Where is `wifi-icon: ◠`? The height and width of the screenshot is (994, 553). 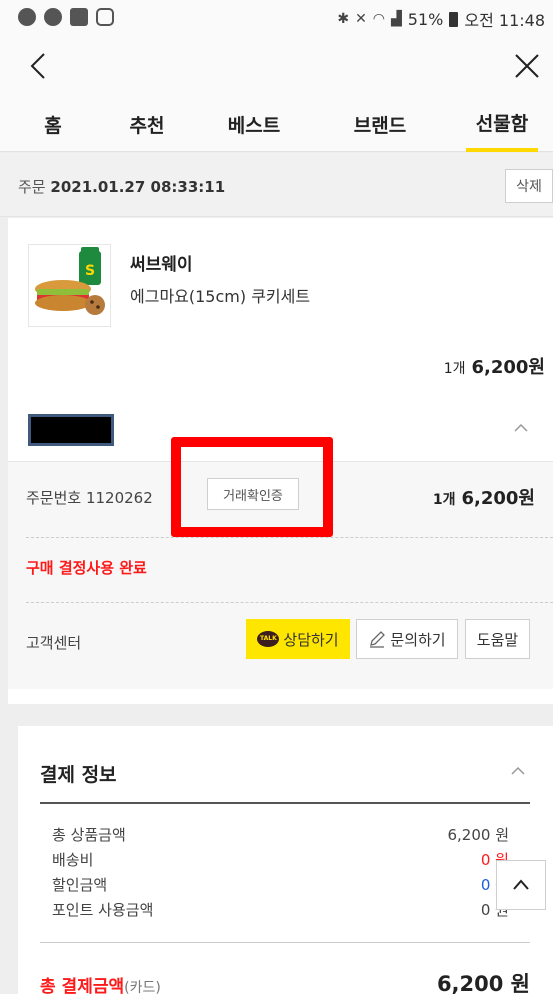
wifi-icon: ◠ is located at coordinates (379, 19).